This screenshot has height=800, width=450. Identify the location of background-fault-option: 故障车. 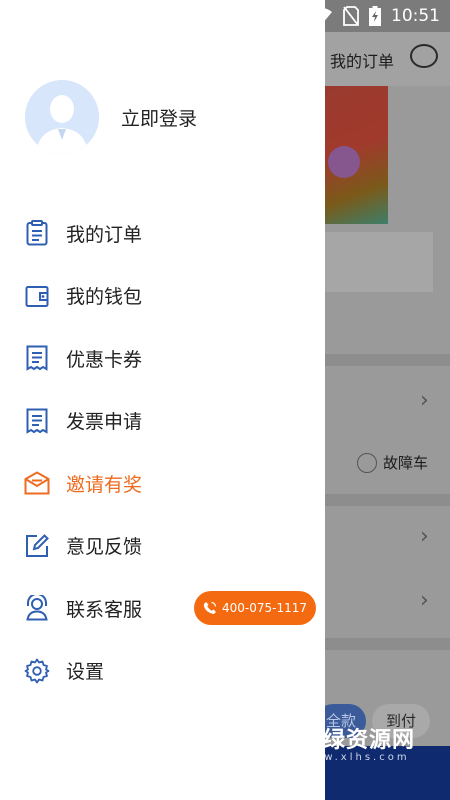
(392, 462).